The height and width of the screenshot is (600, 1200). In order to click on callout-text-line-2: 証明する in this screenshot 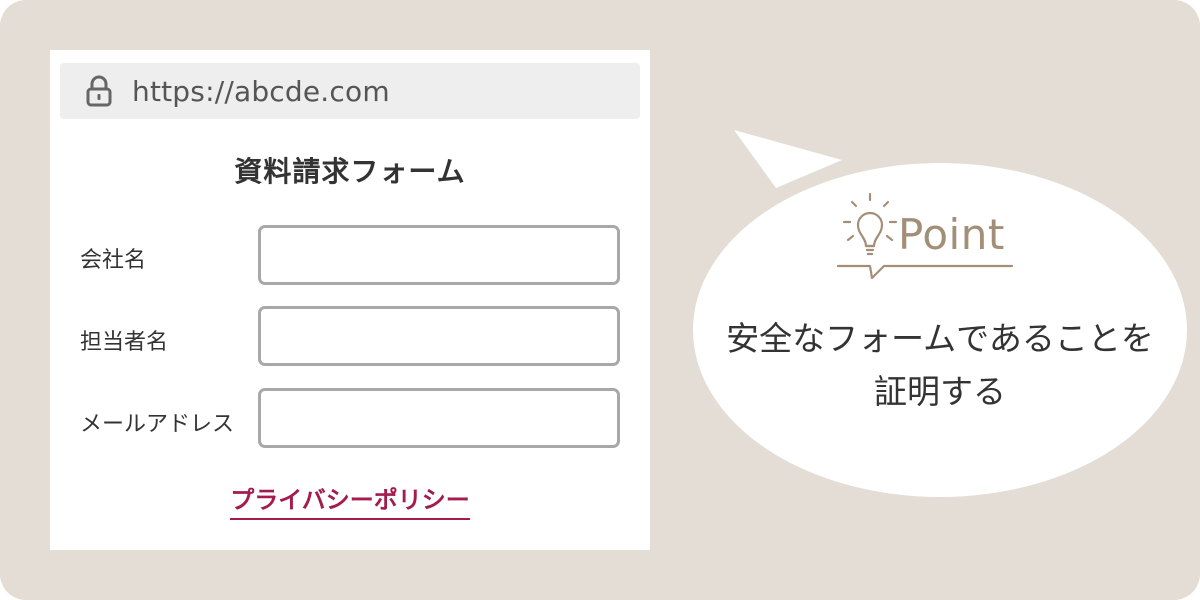, I will do `click(940, 391)`.